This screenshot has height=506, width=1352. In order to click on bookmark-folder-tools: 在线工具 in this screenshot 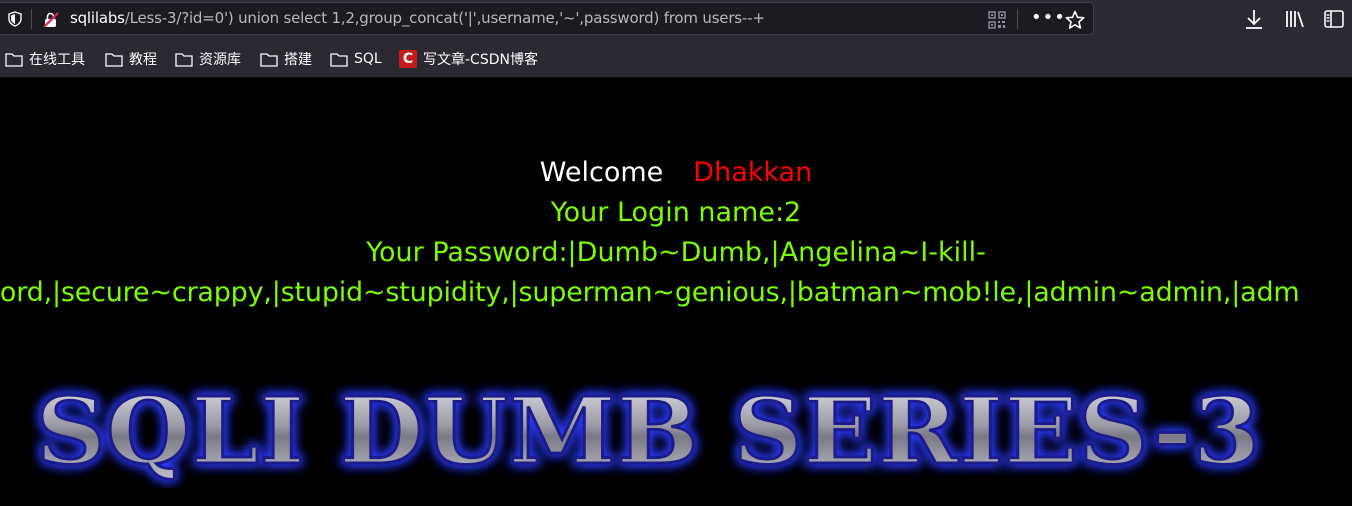, I will do `click(45, 59)`.